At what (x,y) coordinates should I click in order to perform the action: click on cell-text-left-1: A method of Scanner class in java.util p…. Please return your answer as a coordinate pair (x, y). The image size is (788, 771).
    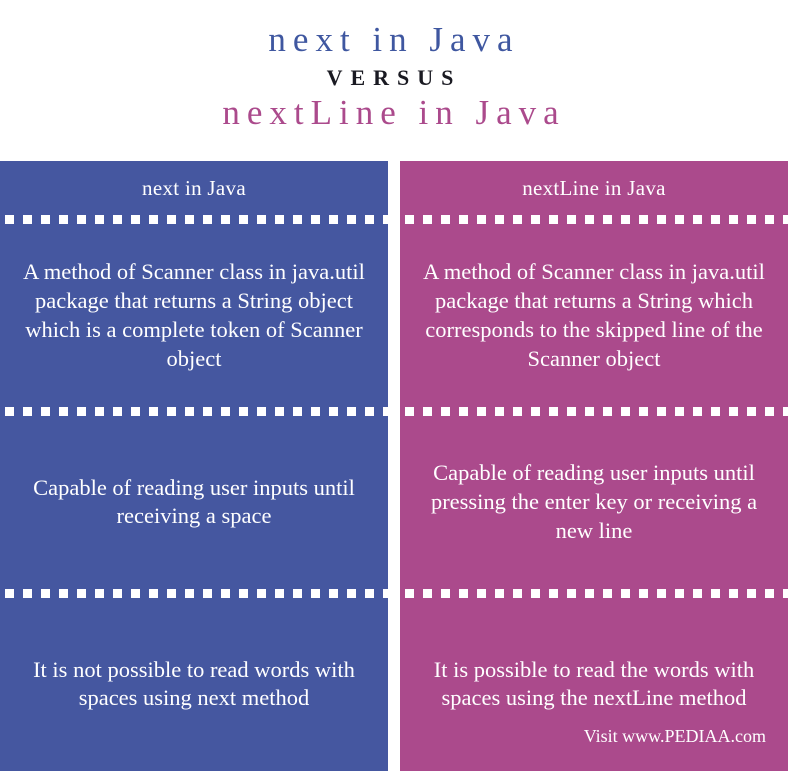
    Looking at the image, I should click on (194, 315).